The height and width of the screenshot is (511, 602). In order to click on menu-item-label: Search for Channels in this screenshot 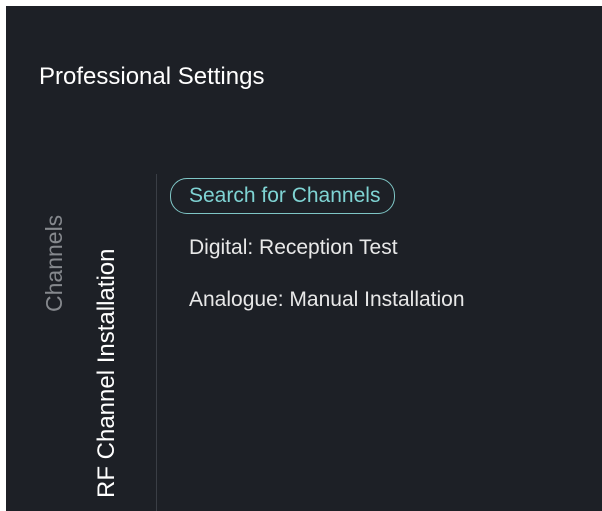, I will do `click(283, 196)`.